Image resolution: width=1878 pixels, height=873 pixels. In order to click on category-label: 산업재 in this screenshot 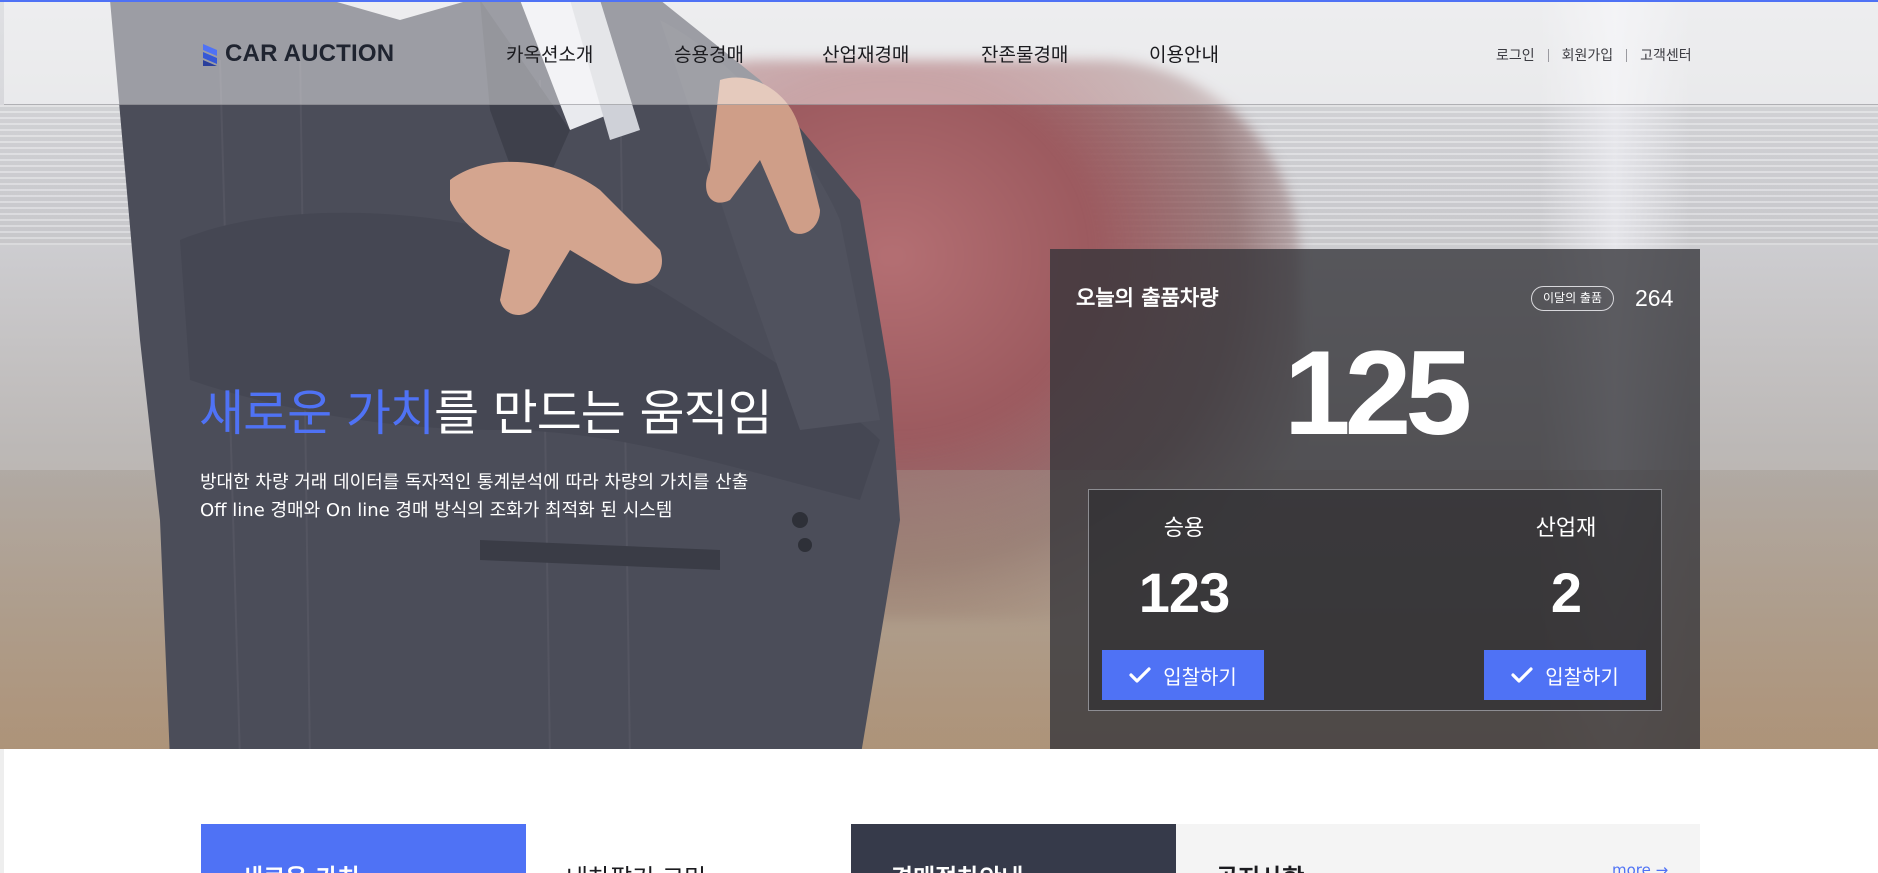, I will do `click(1566, 528)`.